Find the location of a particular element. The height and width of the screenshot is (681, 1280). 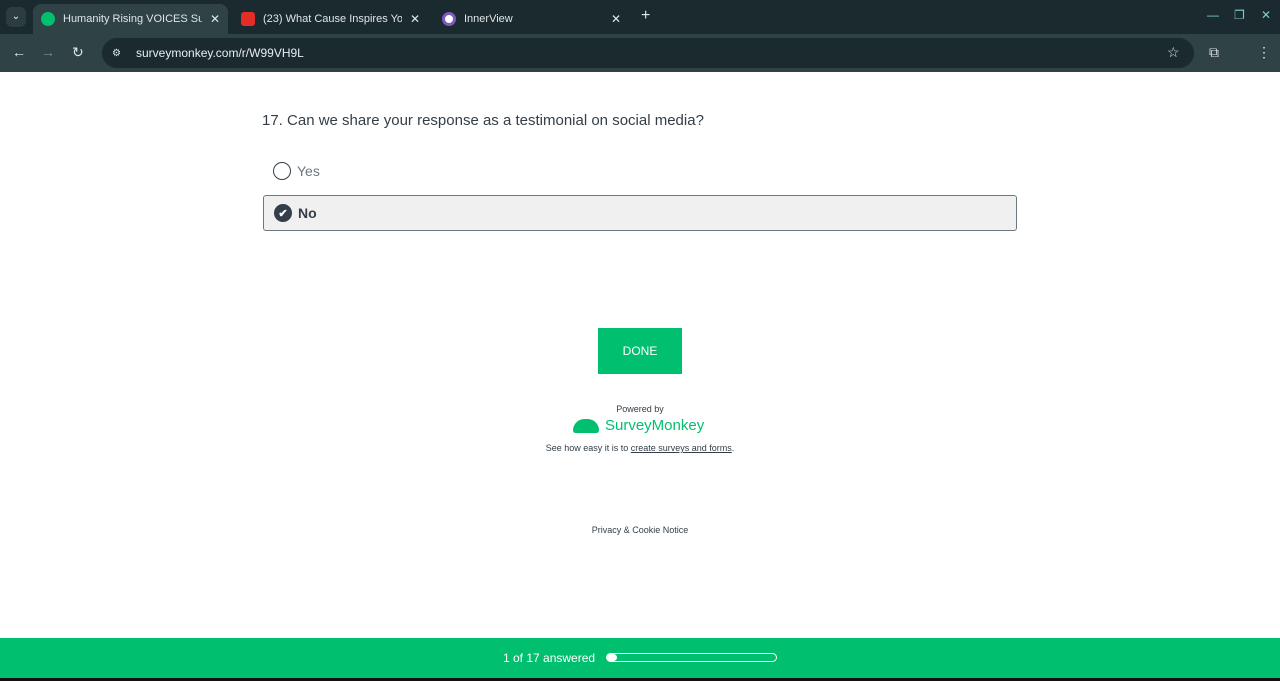

tab-title: InnerView is located at coordinates (488, 19).